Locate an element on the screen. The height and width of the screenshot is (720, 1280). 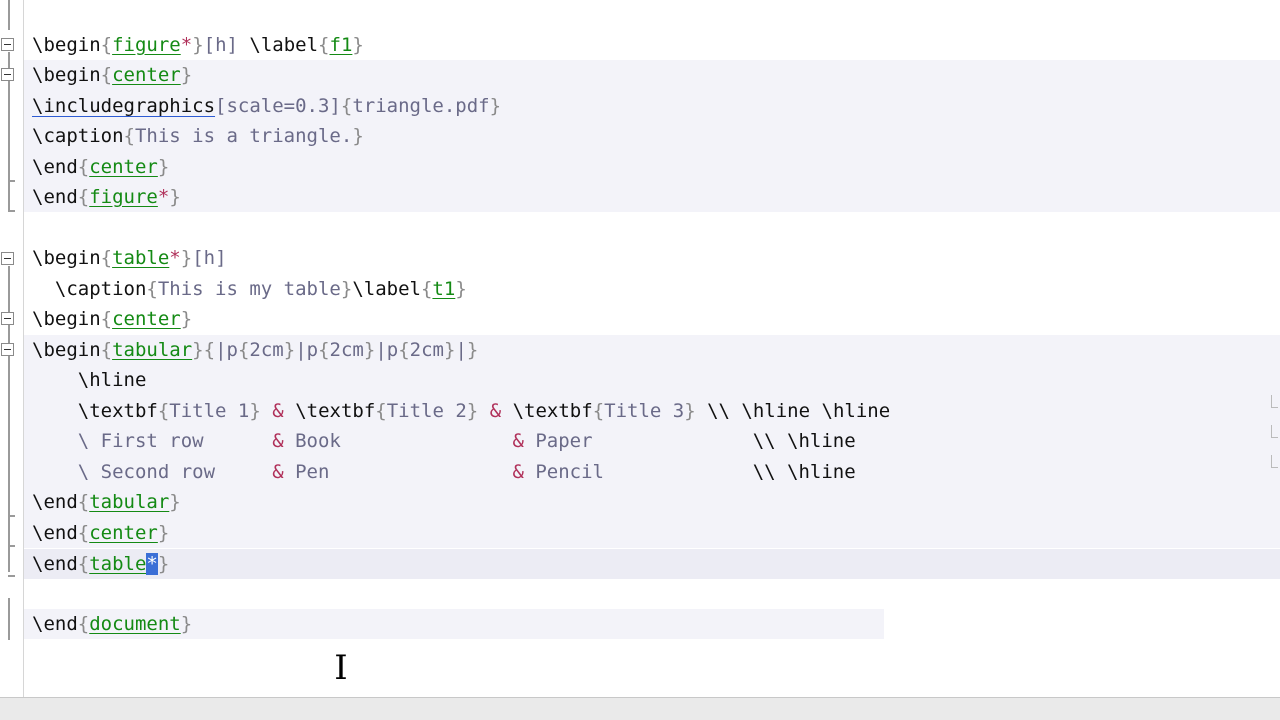
cell-text: Paper is located at coordinates (638, 441).